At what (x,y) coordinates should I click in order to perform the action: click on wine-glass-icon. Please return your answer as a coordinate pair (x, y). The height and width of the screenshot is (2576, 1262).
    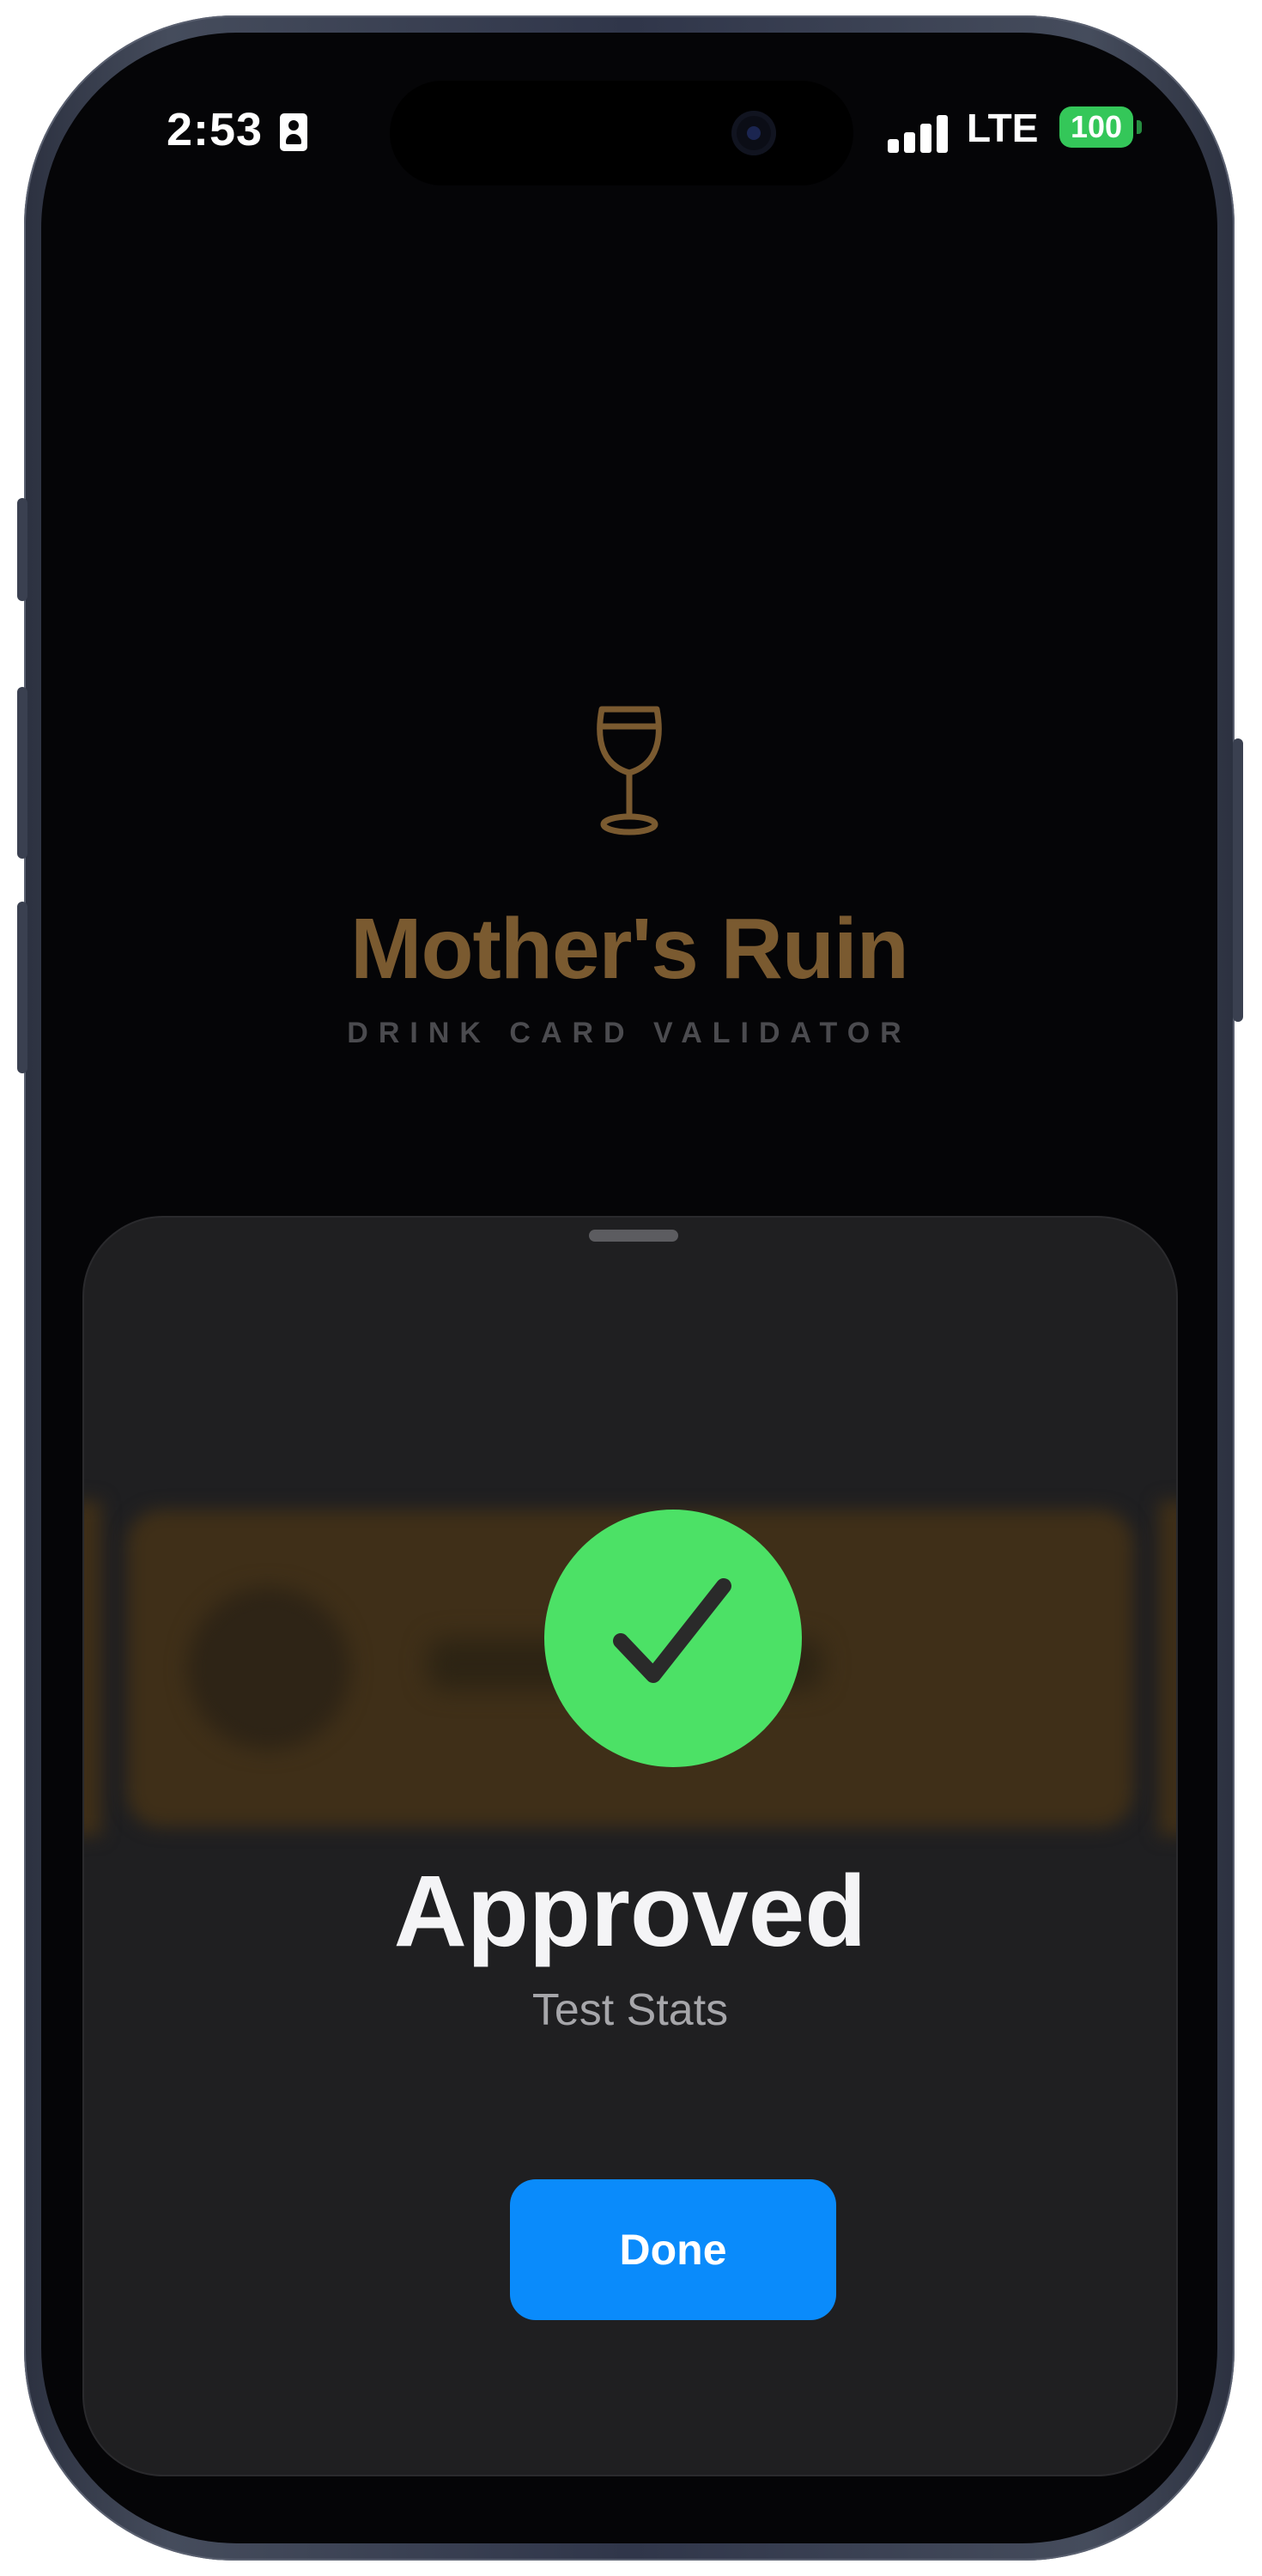
    Looking at the image, I should click on (629, 770).